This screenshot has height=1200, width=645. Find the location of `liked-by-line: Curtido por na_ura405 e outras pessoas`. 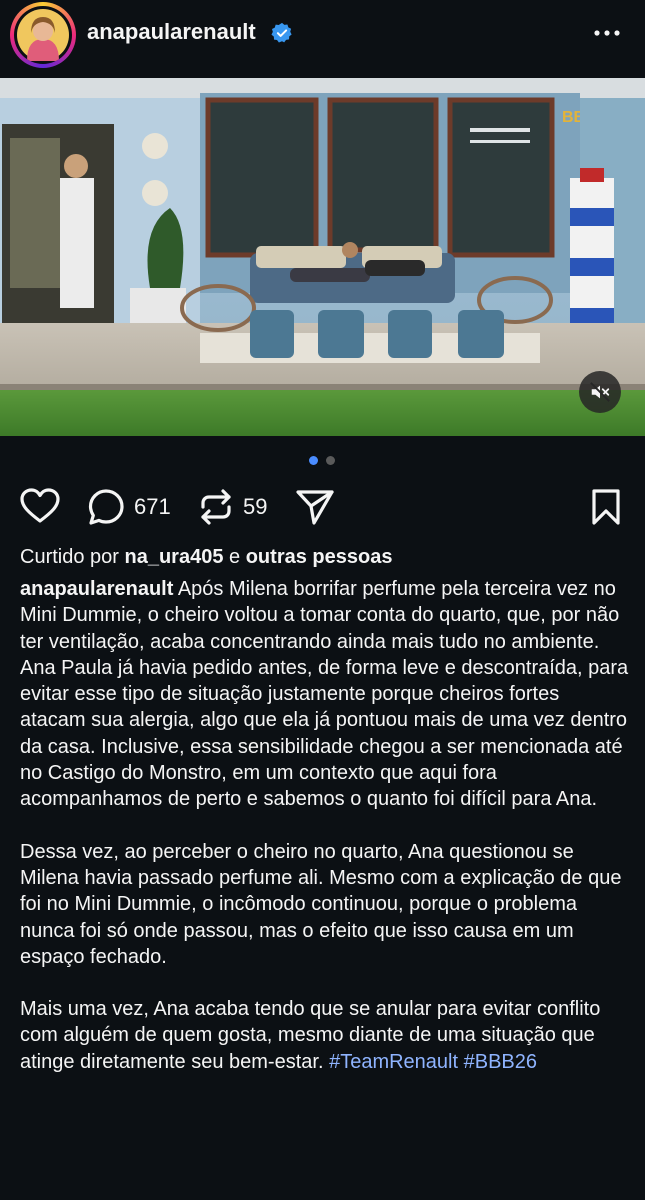

liked-by-line: Curtido por na_ura405 e outras pessoas is located at coordinates (206, 557).